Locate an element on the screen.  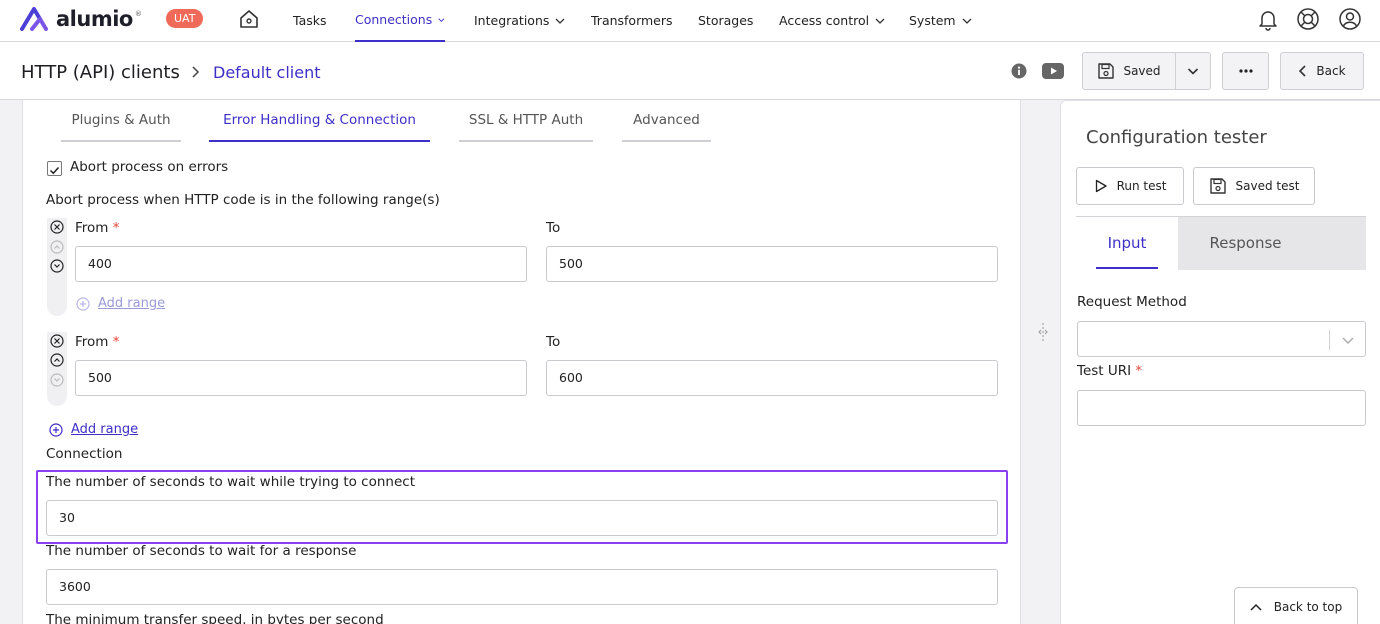
saved-test-label: Saved test is located at coordinates (1267, 186).